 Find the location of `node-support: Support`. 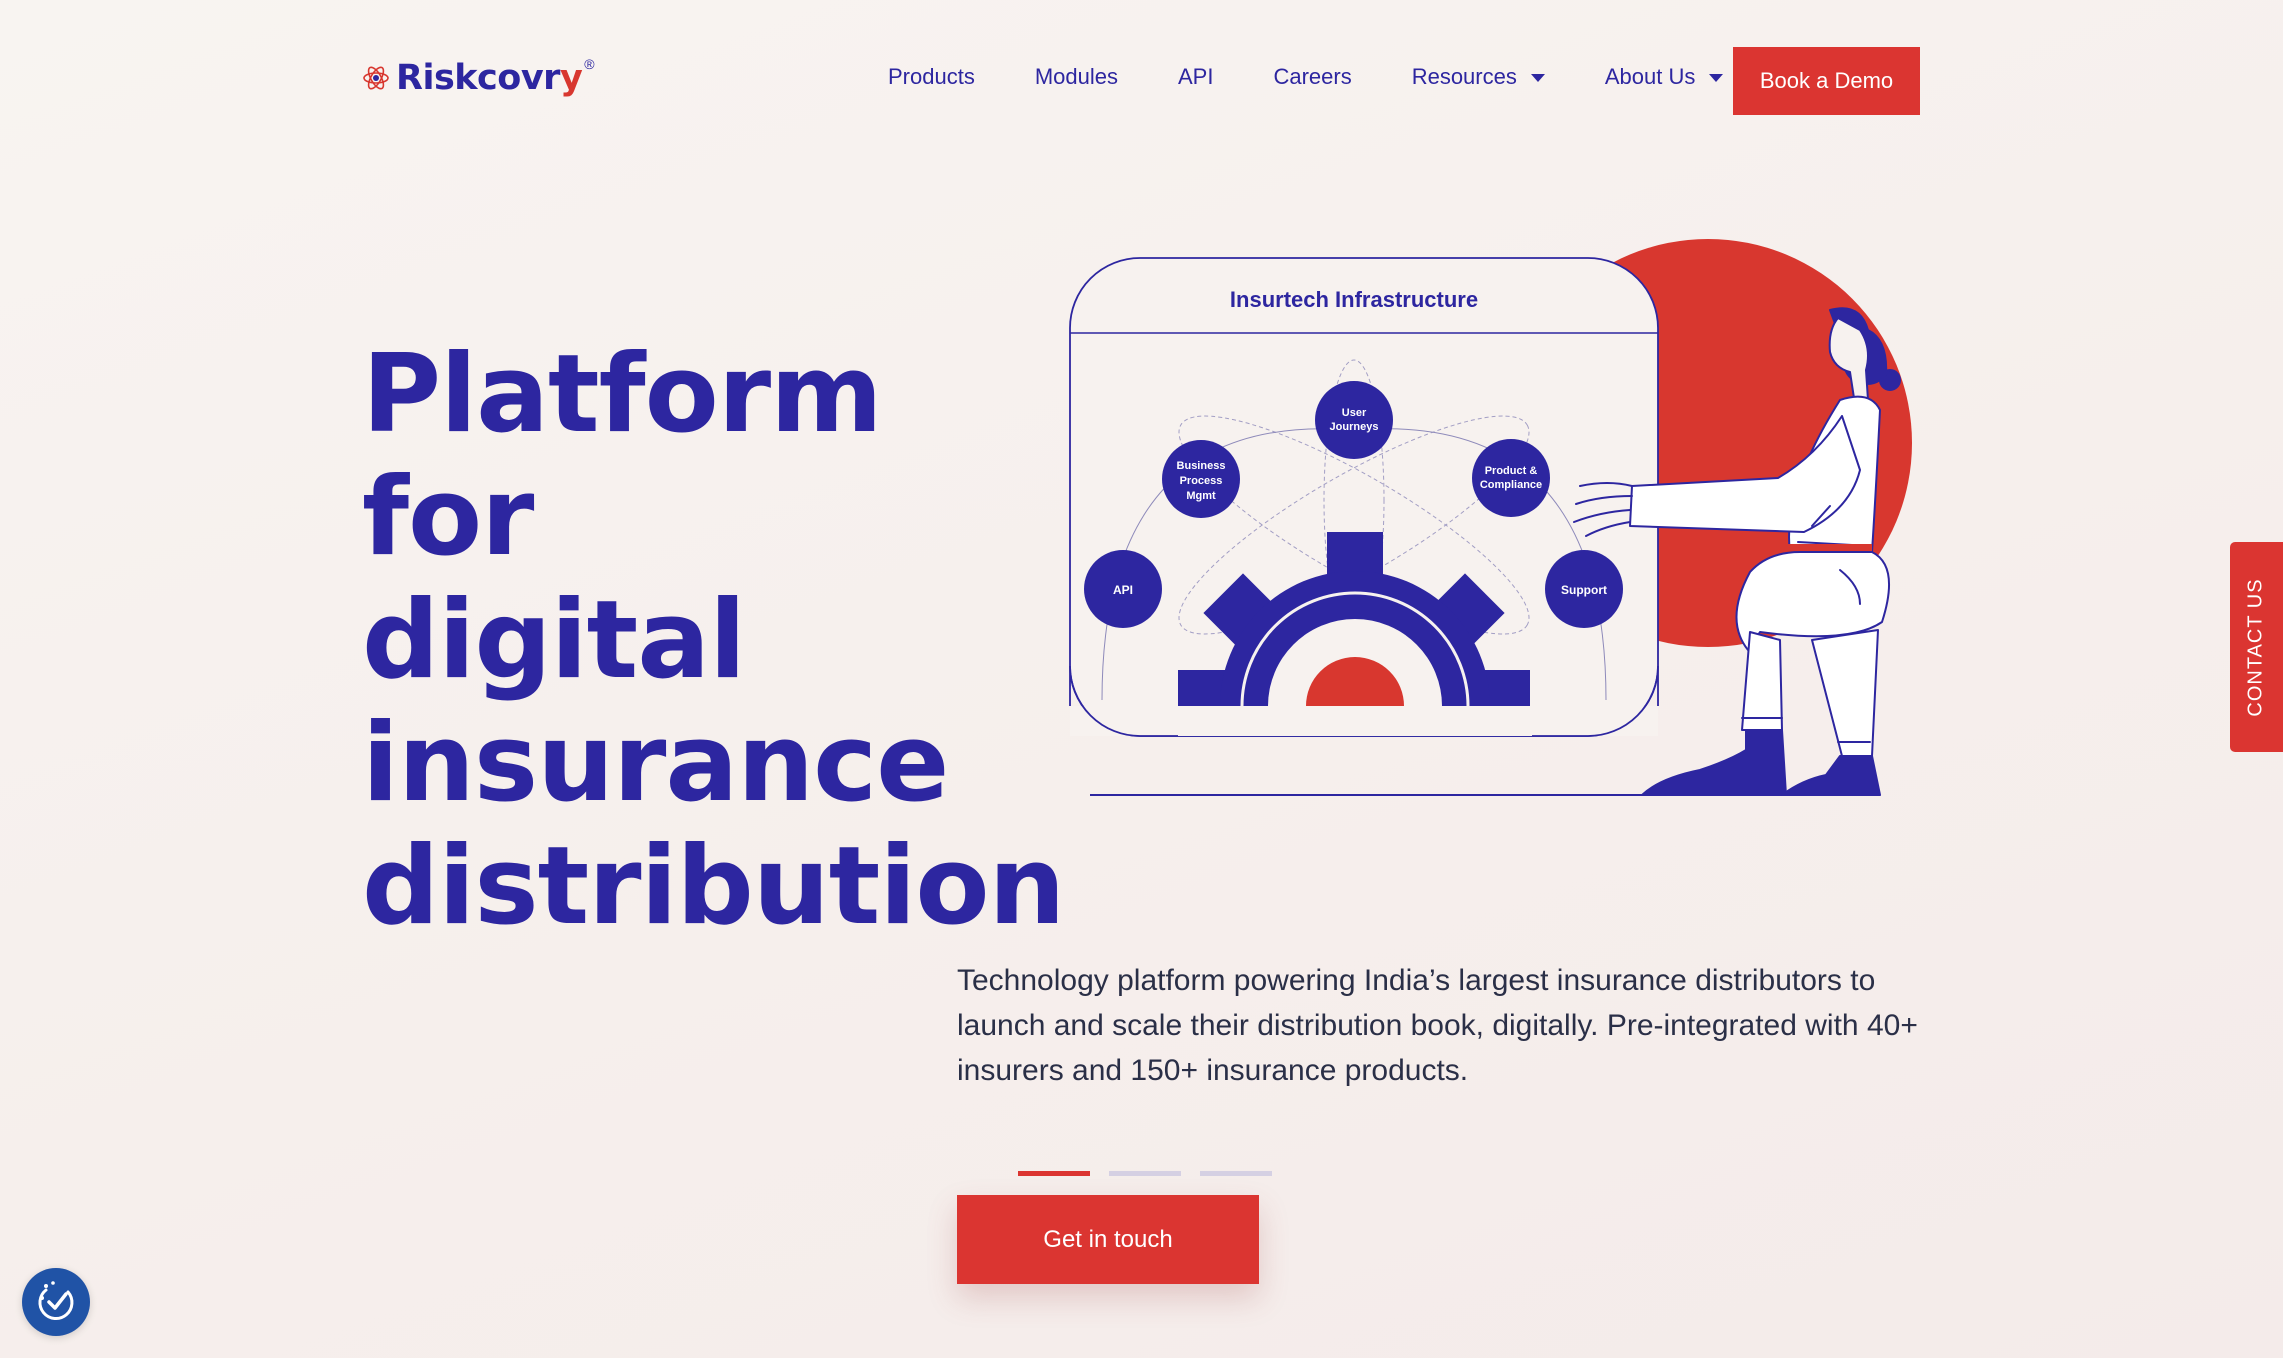

node-support: Support is located at coordinates (1584, 589).